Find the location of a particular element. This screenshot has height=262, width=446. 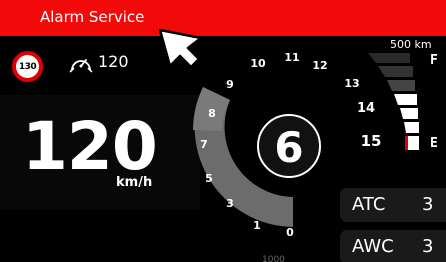

tachometer-label: 8 is located at coordinates (212, 113).